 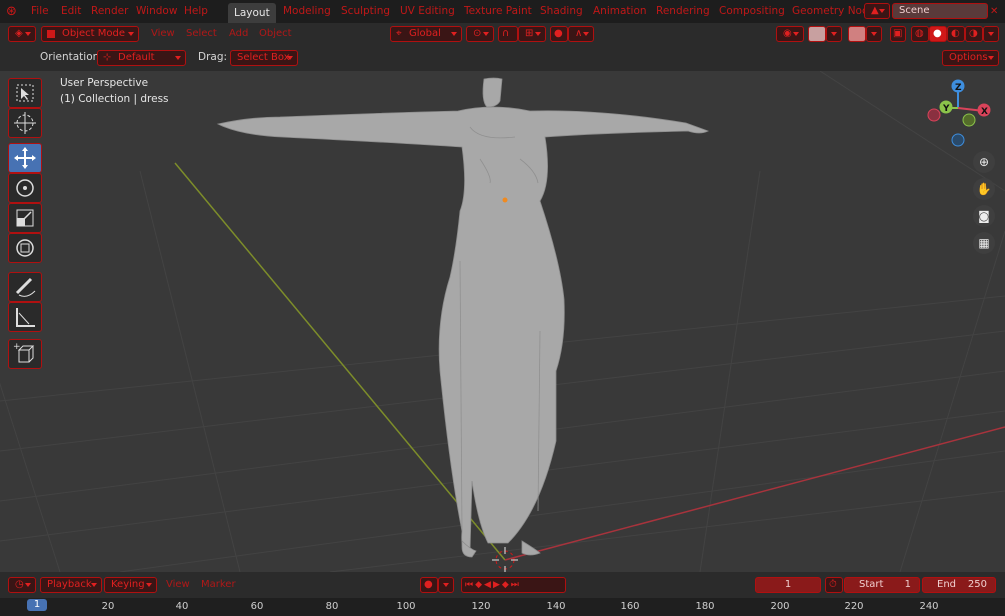 What do you see at coordinates (959, 113) in the screenshot?
I see `navigation-gizmo: Z X Y` at bounding box center [959, 113].